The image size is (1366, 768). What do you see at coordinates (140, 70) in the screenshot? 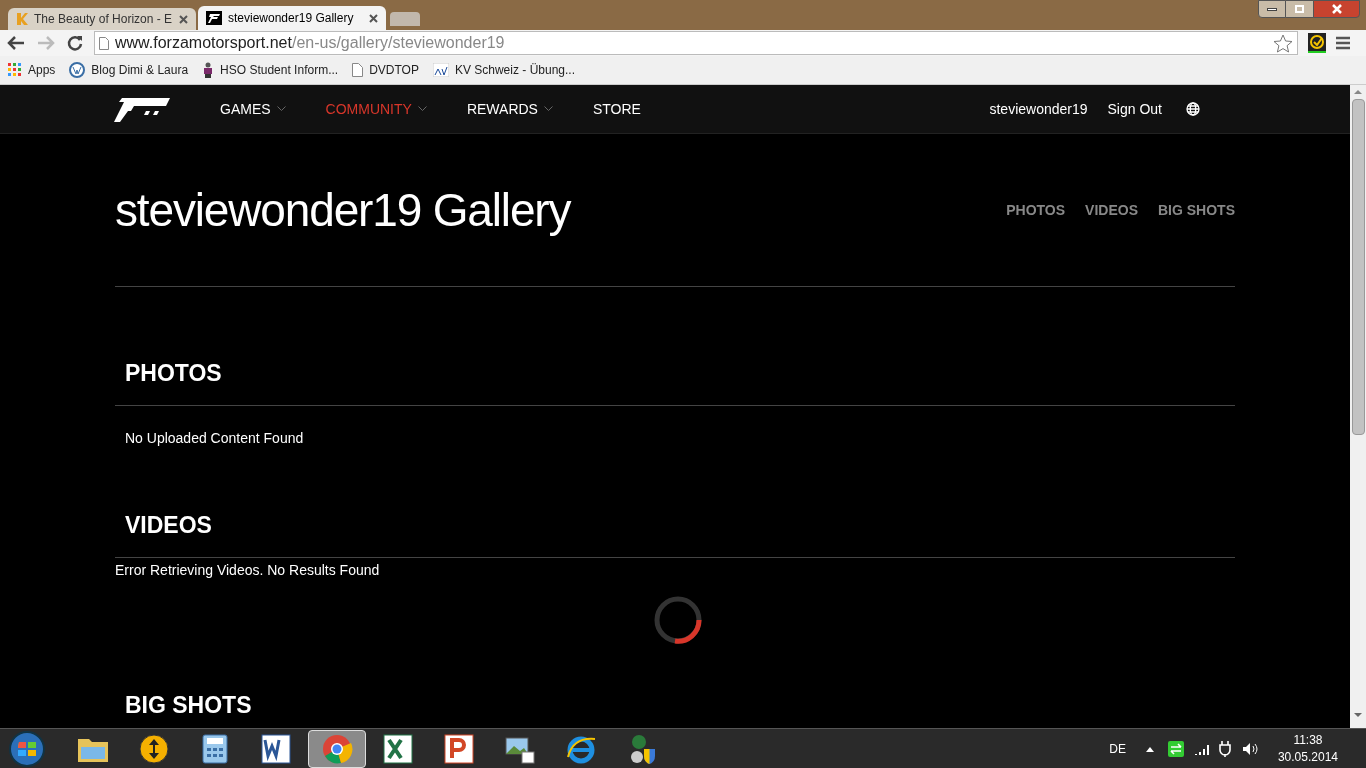
I see `bookmark-link: Blog Dimi & Laura` at bounding box center [140, 70].